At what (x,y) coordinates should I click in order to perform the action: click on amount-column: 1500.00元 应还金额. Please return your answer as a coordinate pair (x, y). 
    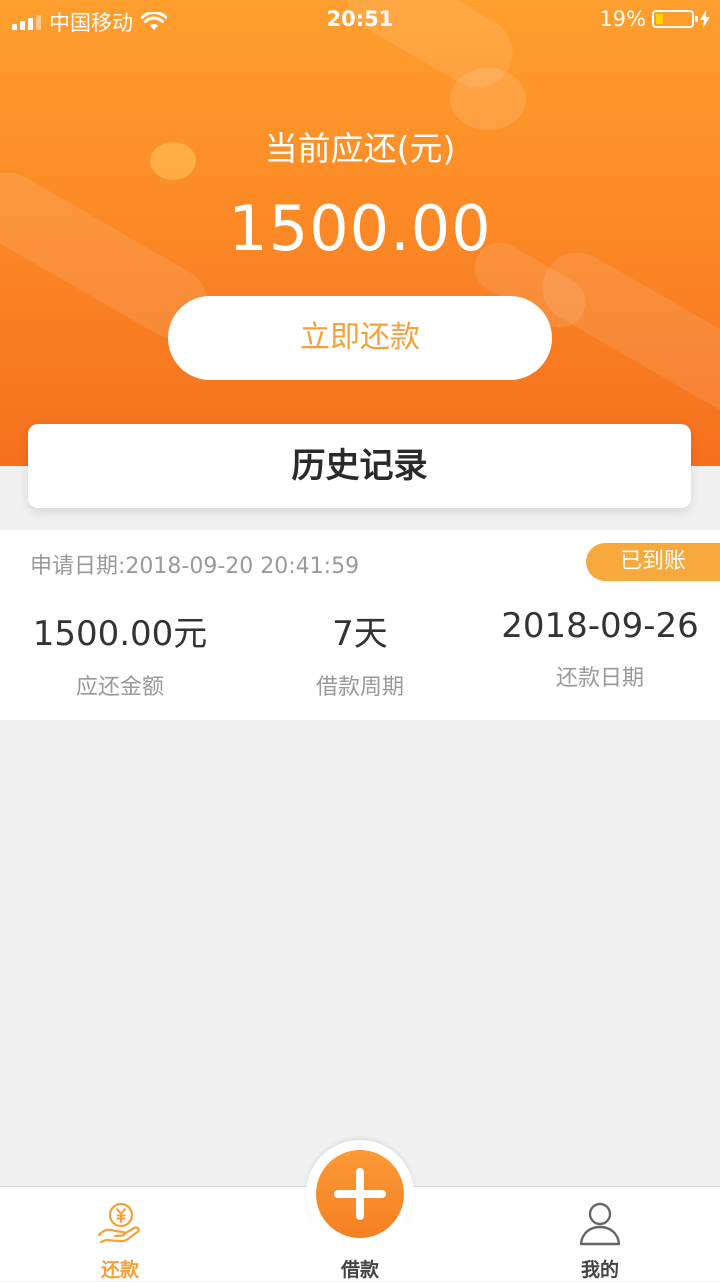
    Looking at the image, I should click on (120, 653).